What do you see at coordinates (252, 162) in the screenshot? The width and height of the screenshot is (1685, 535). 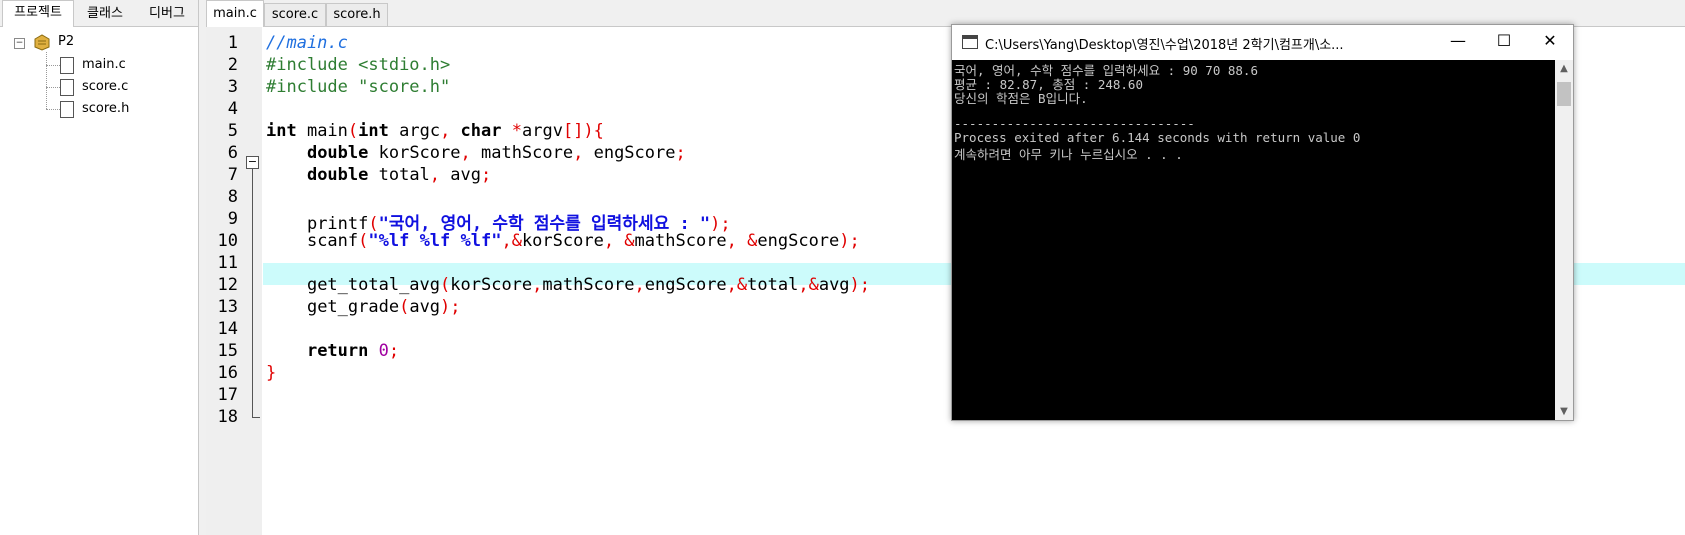 I see `fold-collapse-icon: −` at bounding box center [252, 162].